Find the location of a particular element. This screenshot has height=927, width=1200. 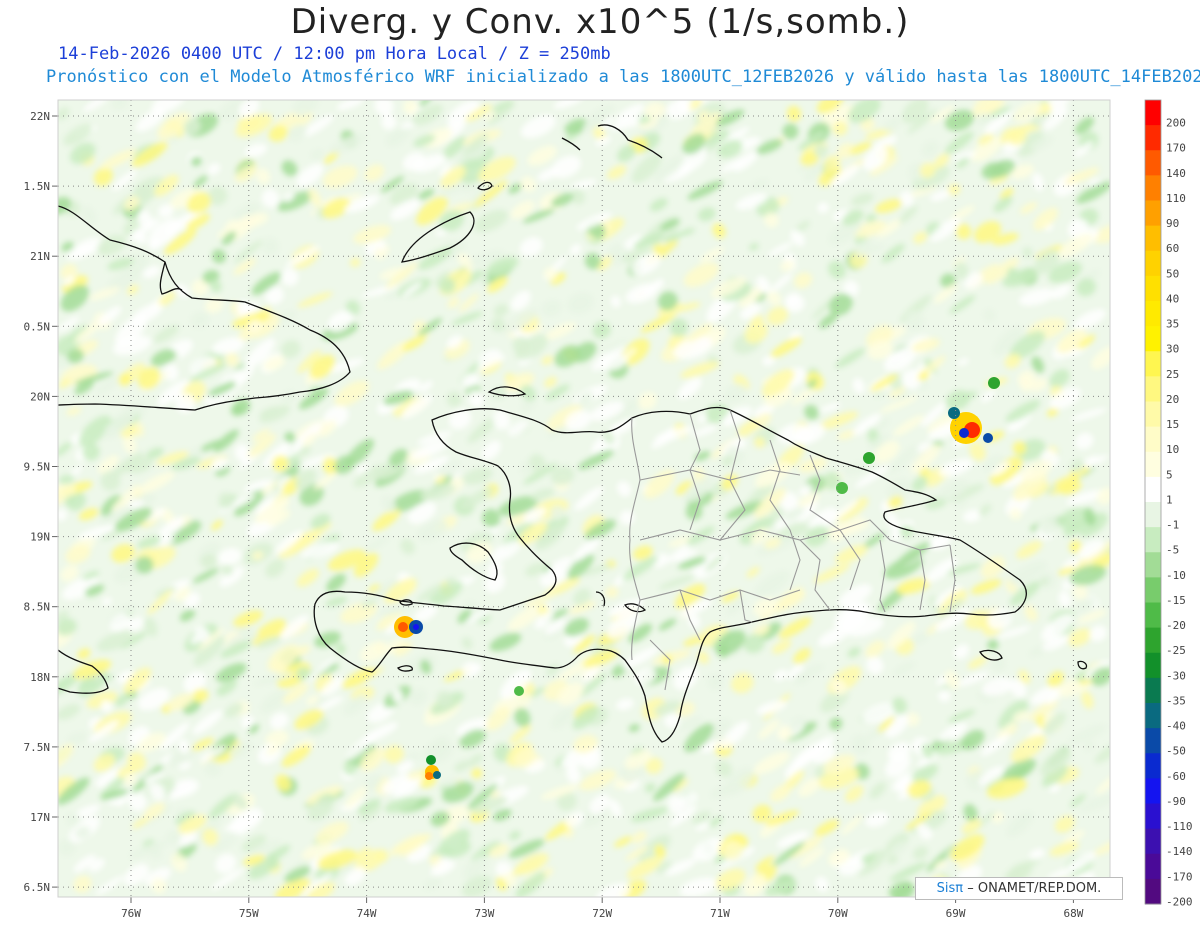

colorbar-label: -170 is located at coordinates (1179, 876).